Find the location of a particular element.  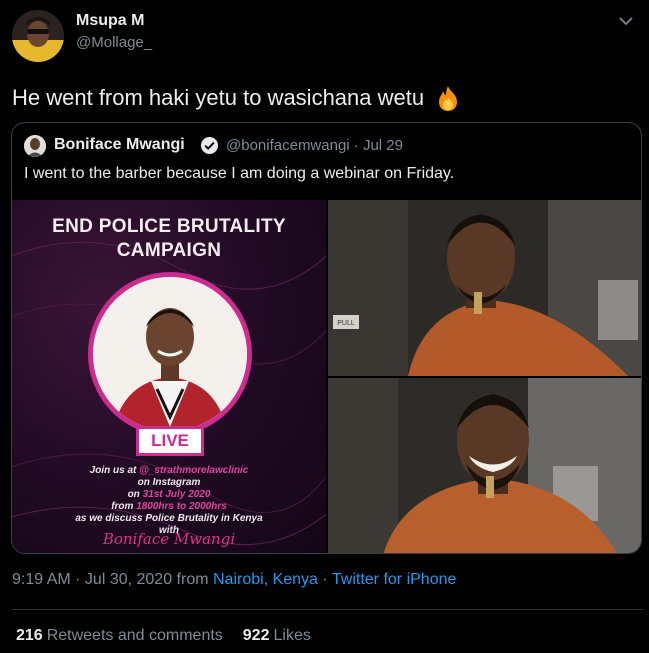

engagement-stats: 216 Retweets and comments 922 Likes is located at coordinates (163, 636).